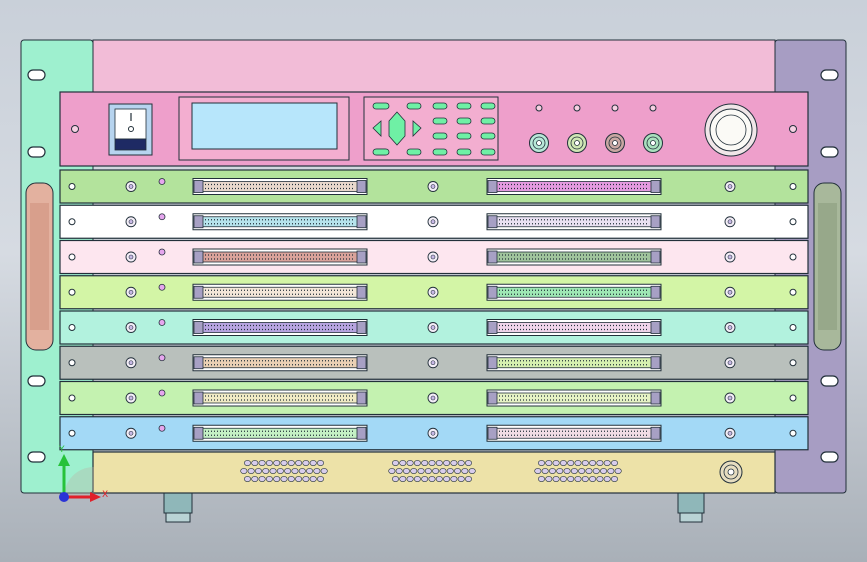 The height and width of the screenshot is (562, 867). Describe the element at coordinates (574, 398) in the screenshot. I see `connector-right-7-body` at that location.